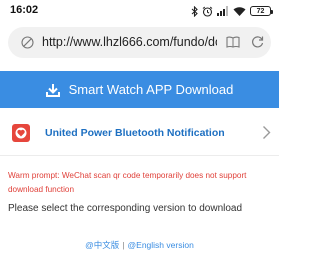 The width and height of the screenshot is (320, 253). I want to click on battery-icon: 72, so click(261, 11).